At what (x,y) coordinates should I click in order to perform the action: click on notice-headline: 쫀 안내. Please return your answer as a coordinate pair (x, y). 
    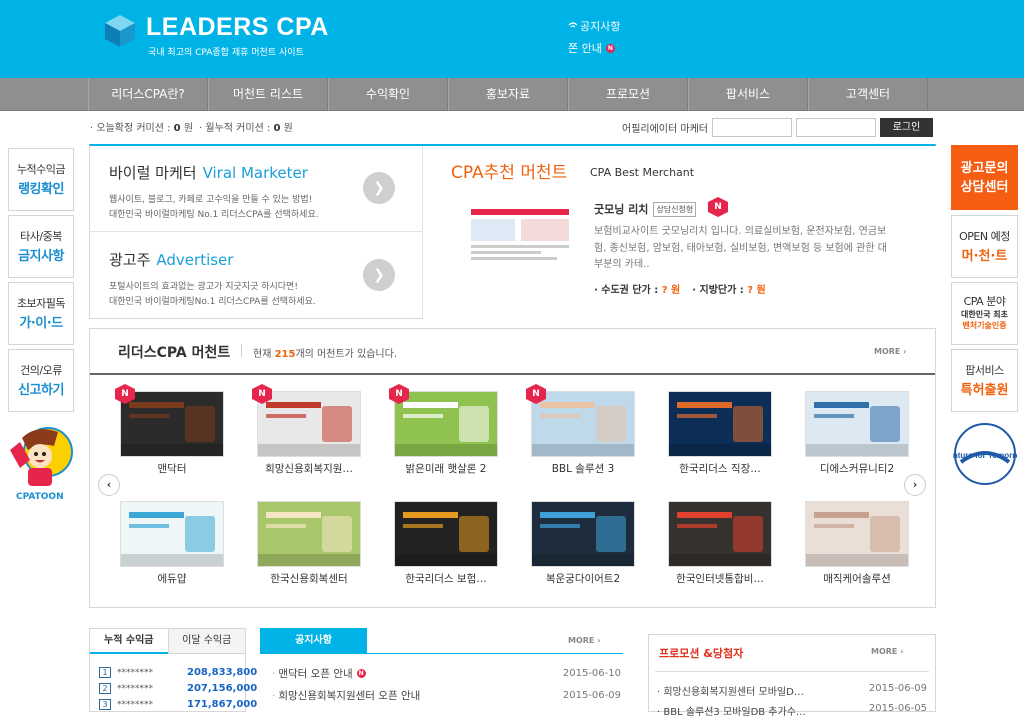
    Looking at the image, I should click on (585, 48).